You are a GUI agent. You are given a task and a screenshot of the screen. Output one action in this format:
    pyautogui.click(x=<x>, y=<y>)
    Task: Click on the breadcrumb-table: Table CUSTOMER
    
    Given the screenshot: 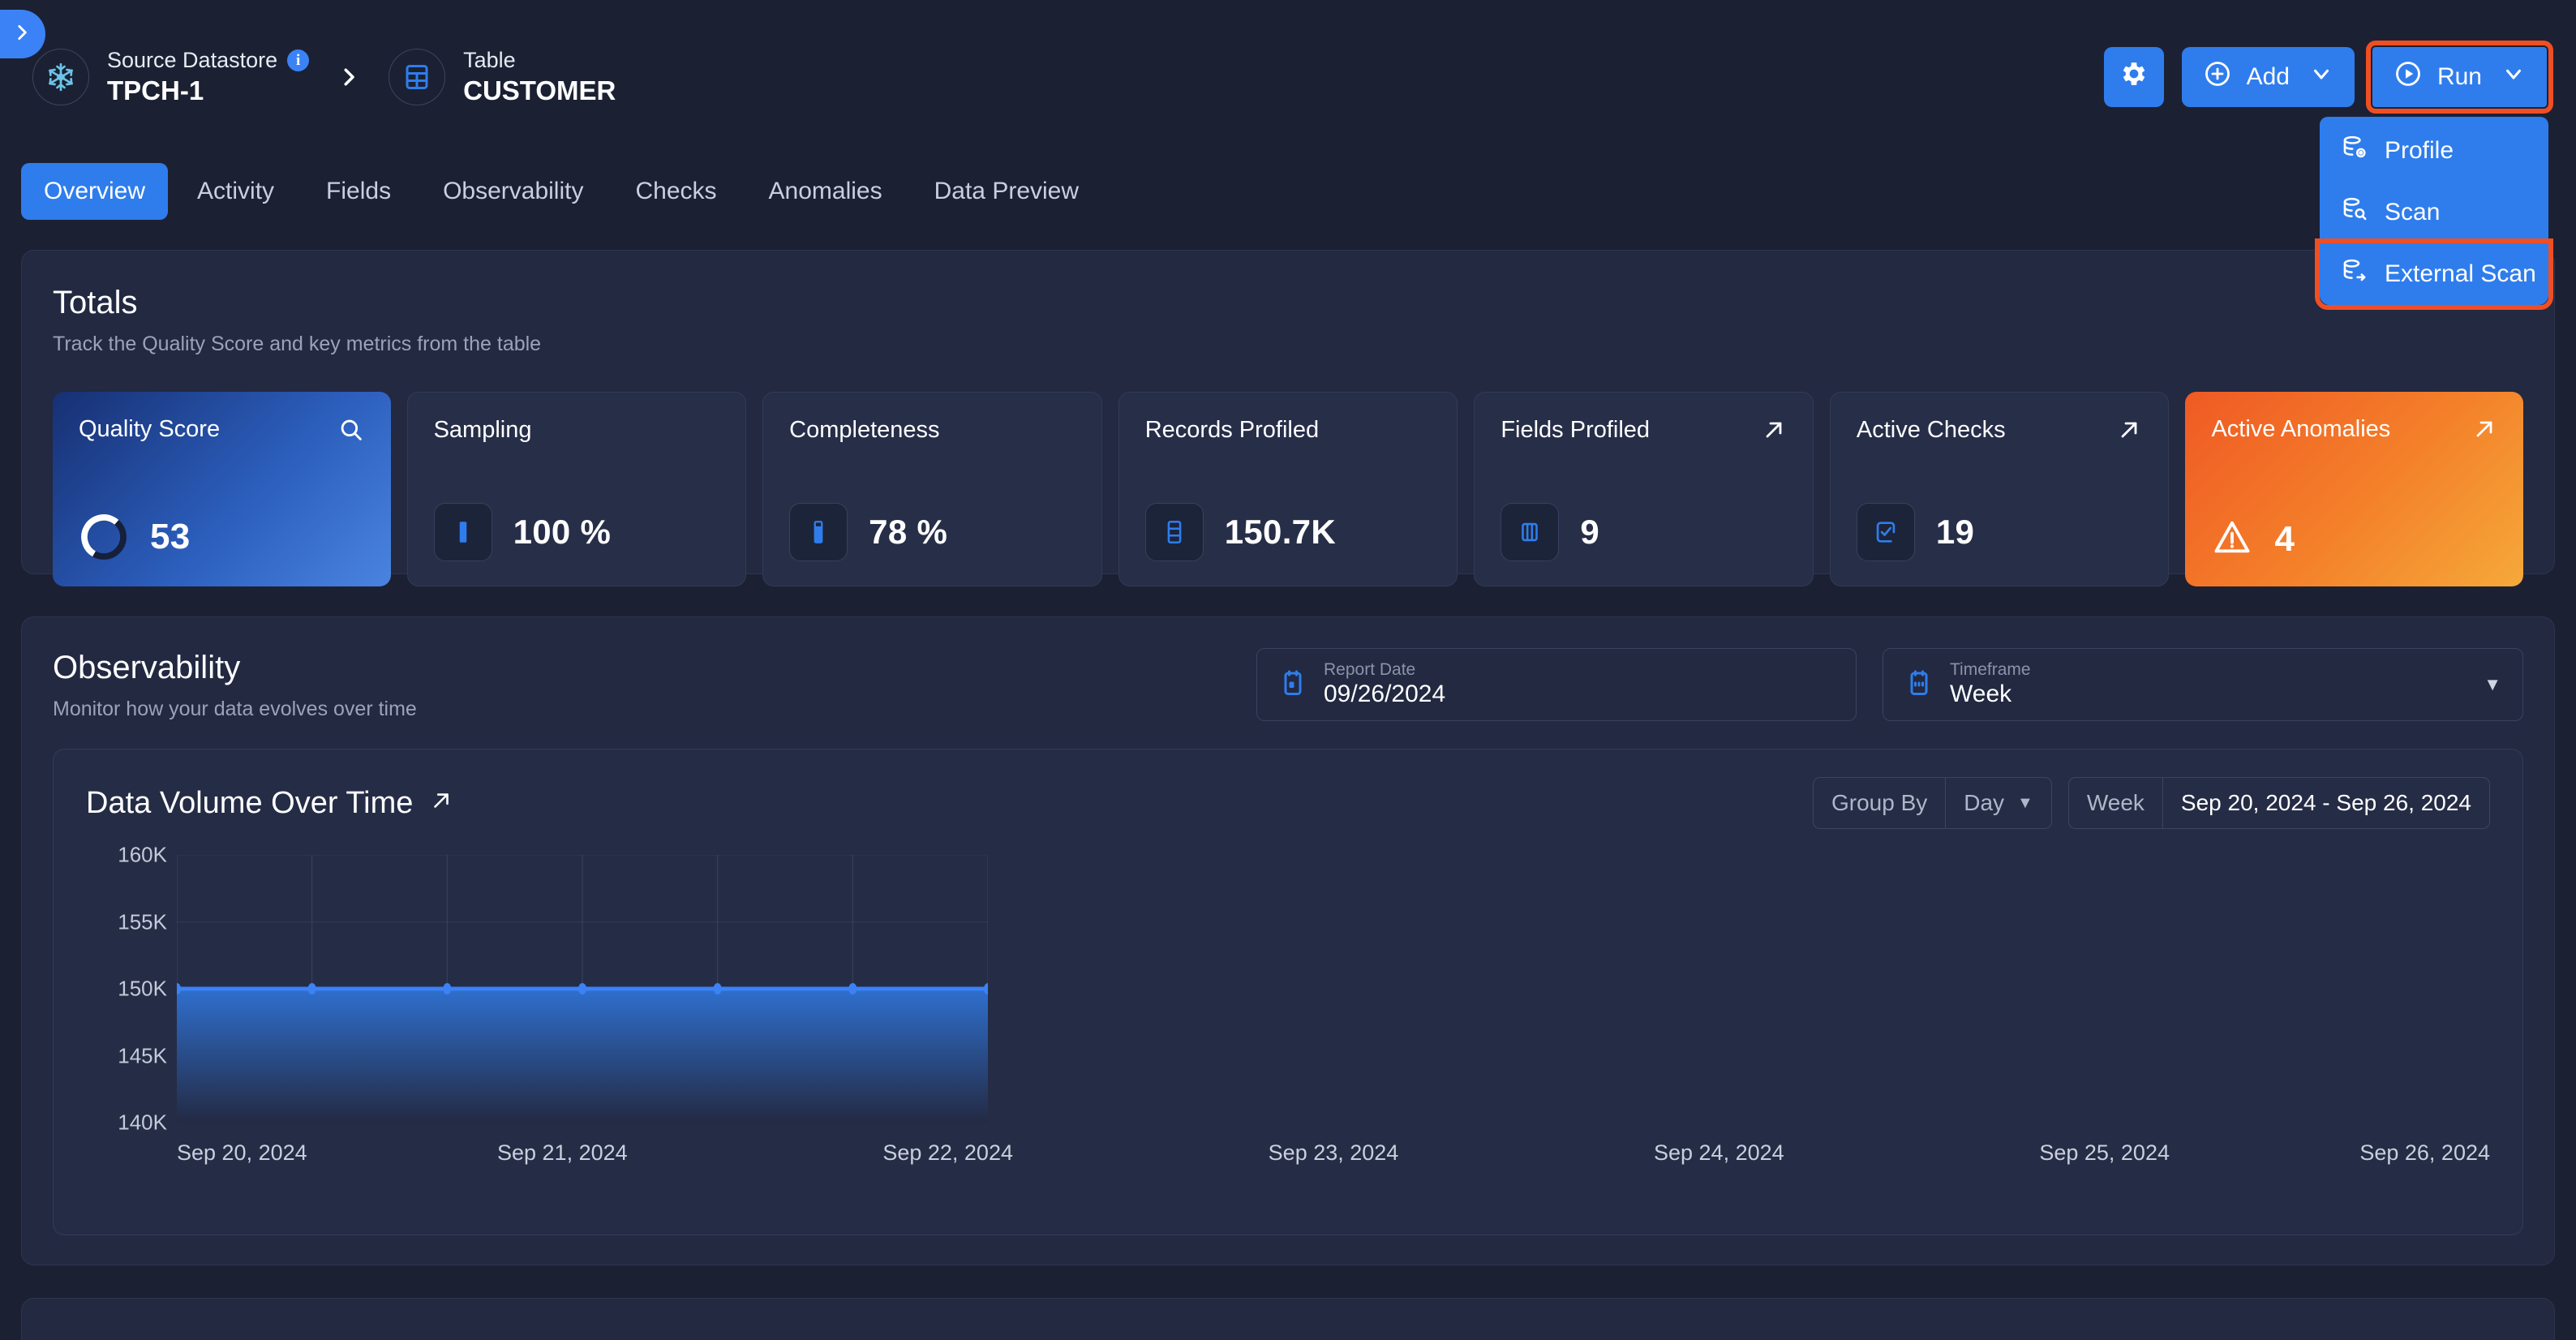 What is the action you would take?
    pyautogui.click(x=502, y=77)
    